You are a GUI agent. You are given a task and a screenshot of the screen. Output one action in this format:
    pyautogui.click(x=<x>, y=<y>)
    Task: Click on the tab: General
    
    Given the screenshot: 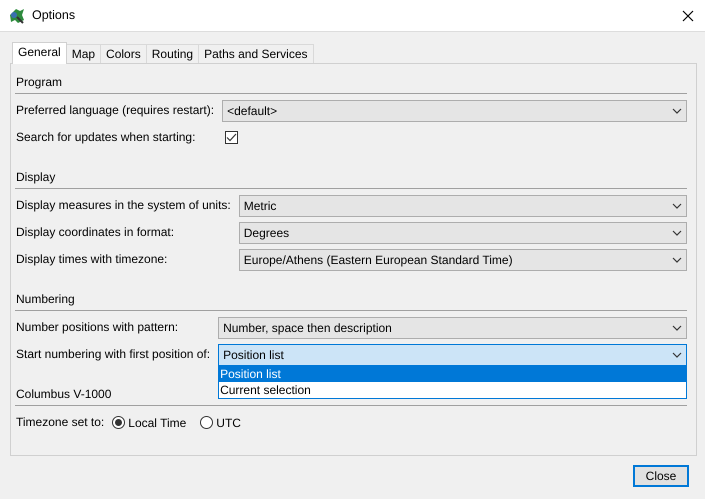 What is the action you would take?
    pyautogui.click(x=39, y=53)
    